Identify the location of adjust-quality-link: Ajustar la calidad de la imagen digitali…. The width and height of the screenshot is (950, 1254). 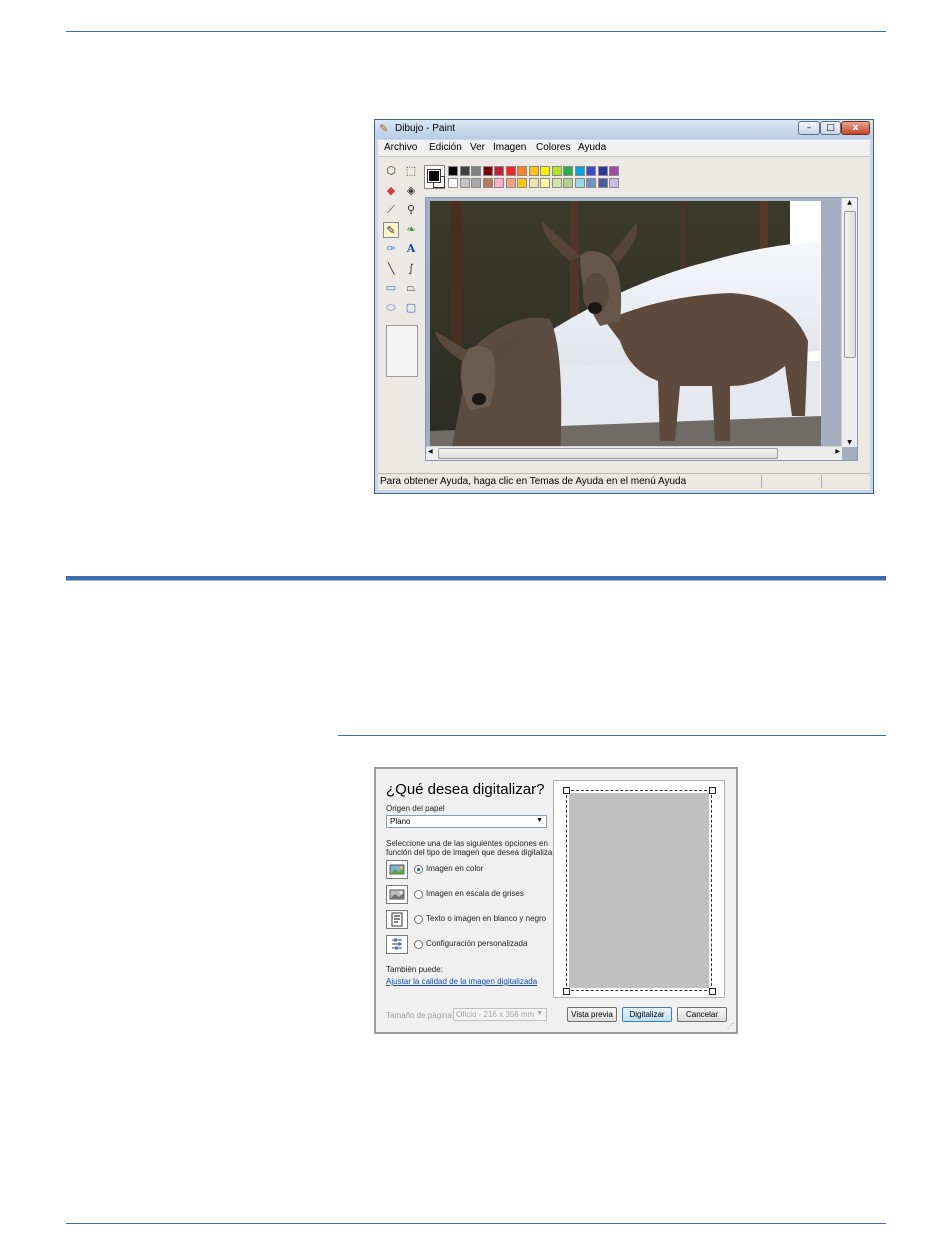
(461, 981).